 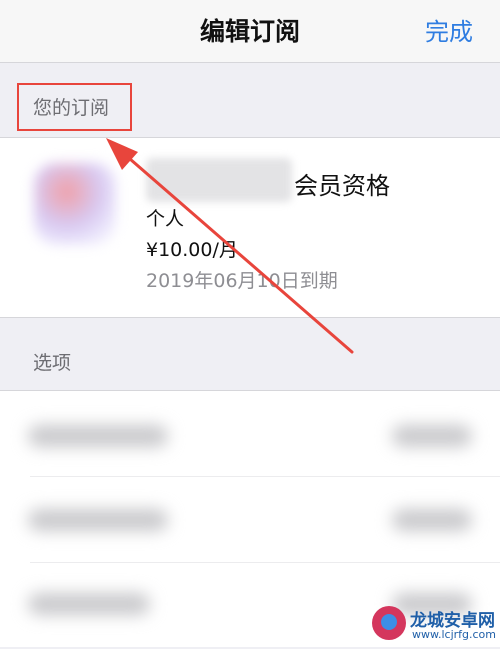 I want to click on watermark-url: www.lcjrfg.com, so click(x=454, y=634).